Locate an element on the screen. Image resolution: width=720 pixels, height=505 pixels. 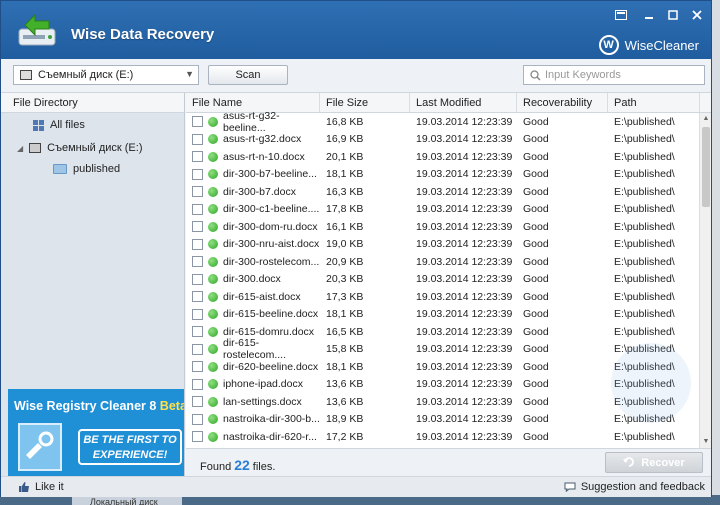
tree-item-published: published is located at coordinates (86, 169).